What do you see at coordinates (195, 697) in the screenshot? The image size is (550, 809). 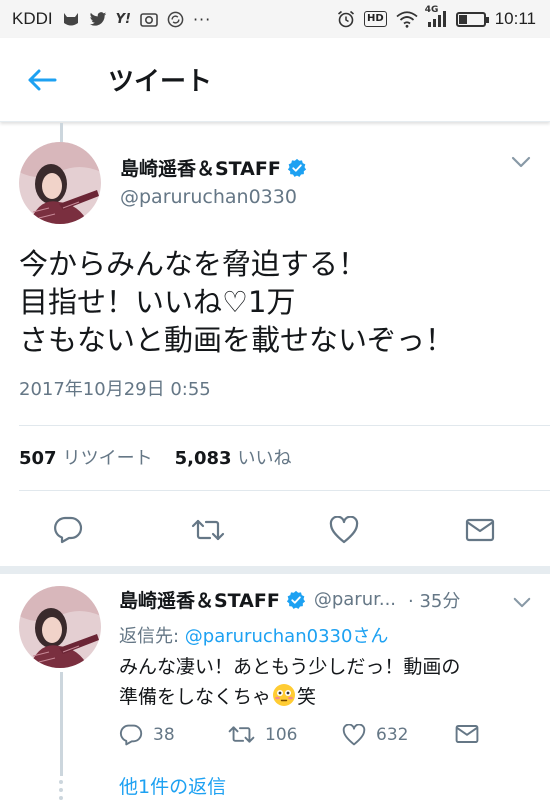 I see `reply-text-segment: 準備をしなくちゃ` at bounding box center [195, 697].